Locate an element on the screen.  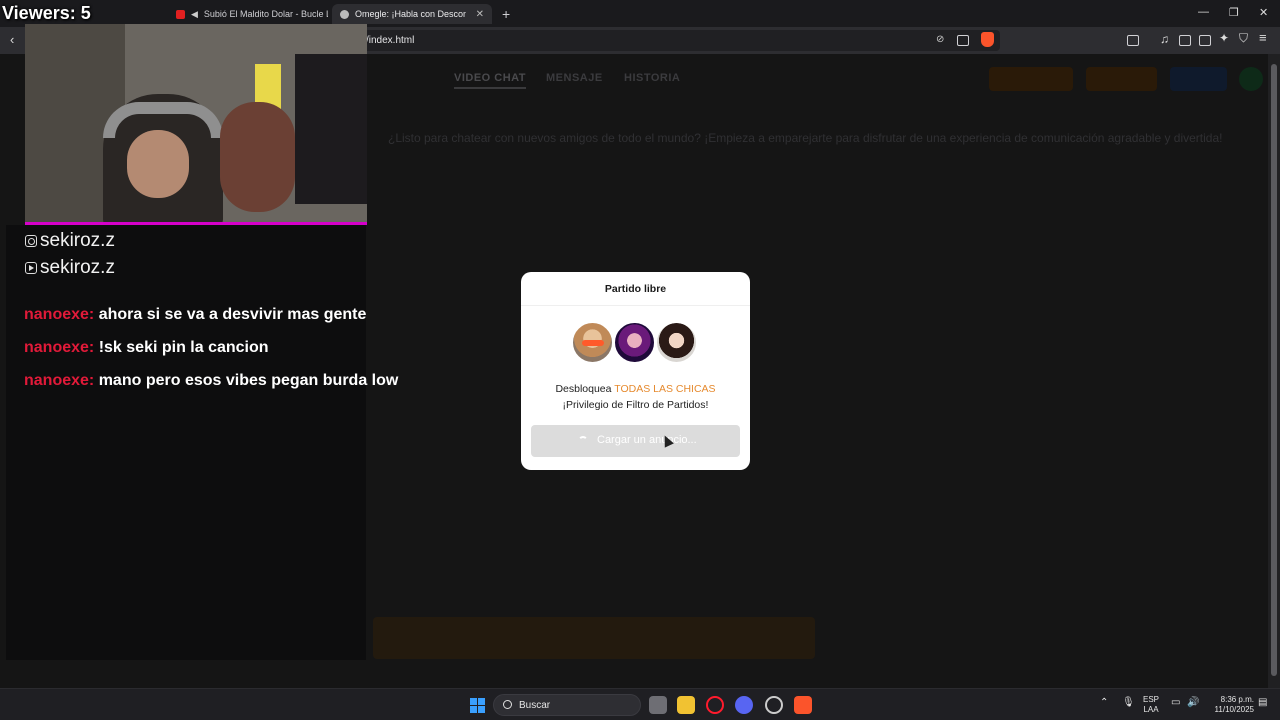
omegle-favicon-icon is located at coordinates (344, 14).